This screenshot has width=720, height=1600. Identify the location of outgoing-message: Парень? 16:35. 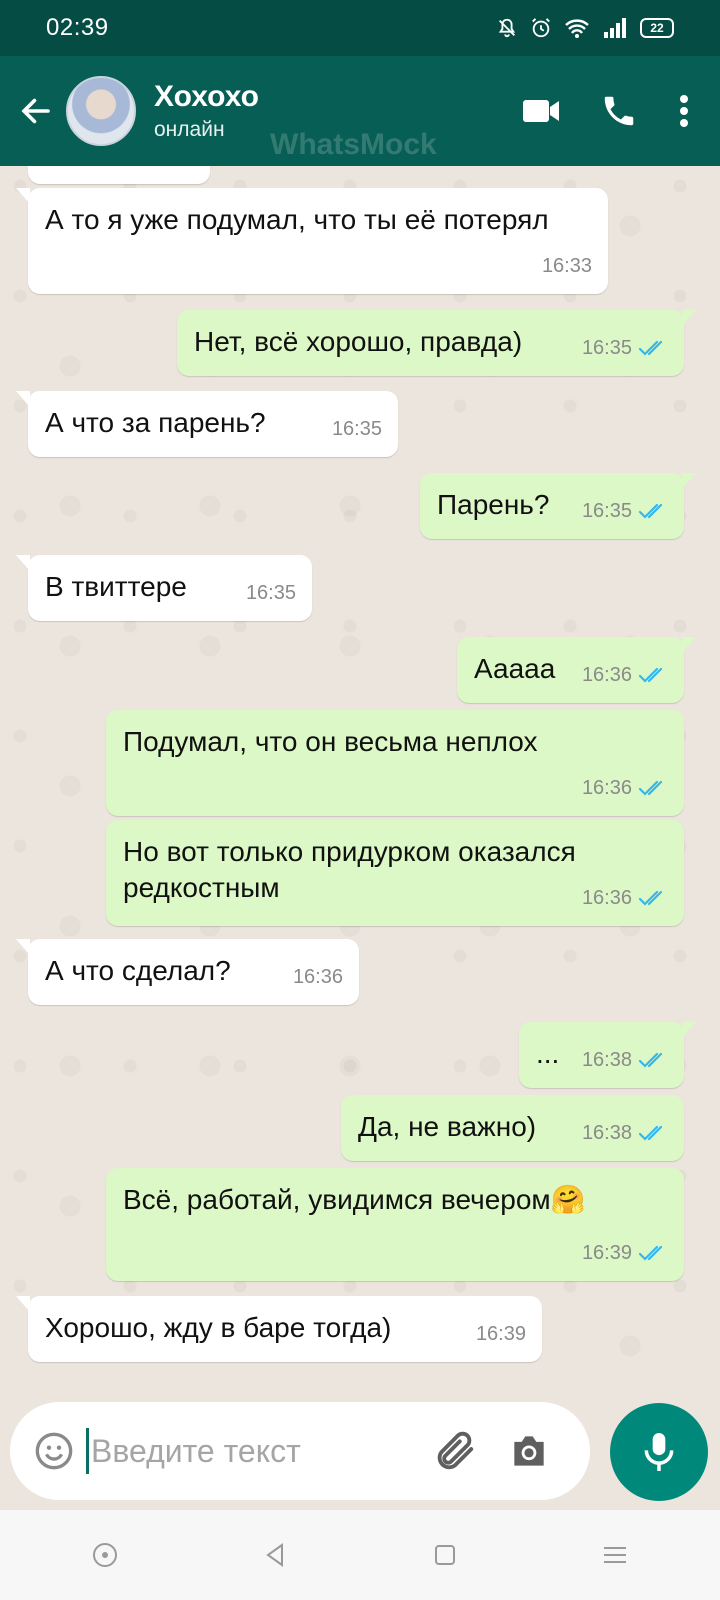
(558, 506).